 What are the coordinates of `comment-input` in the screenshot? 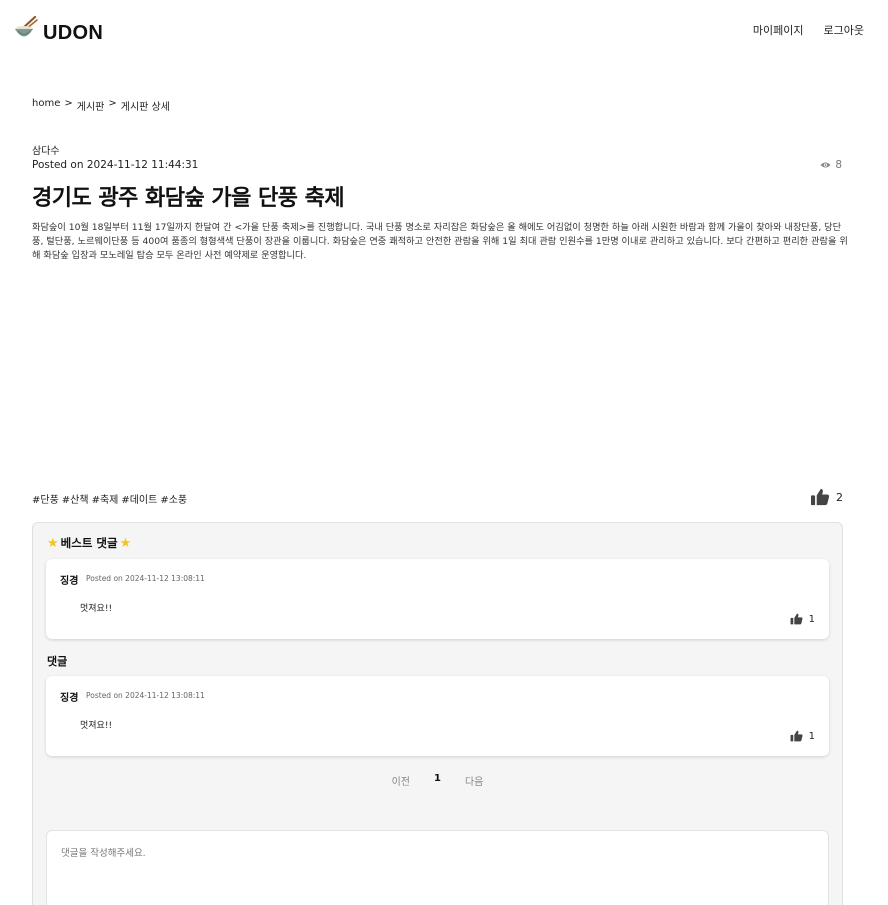 It's located at (437, 867).